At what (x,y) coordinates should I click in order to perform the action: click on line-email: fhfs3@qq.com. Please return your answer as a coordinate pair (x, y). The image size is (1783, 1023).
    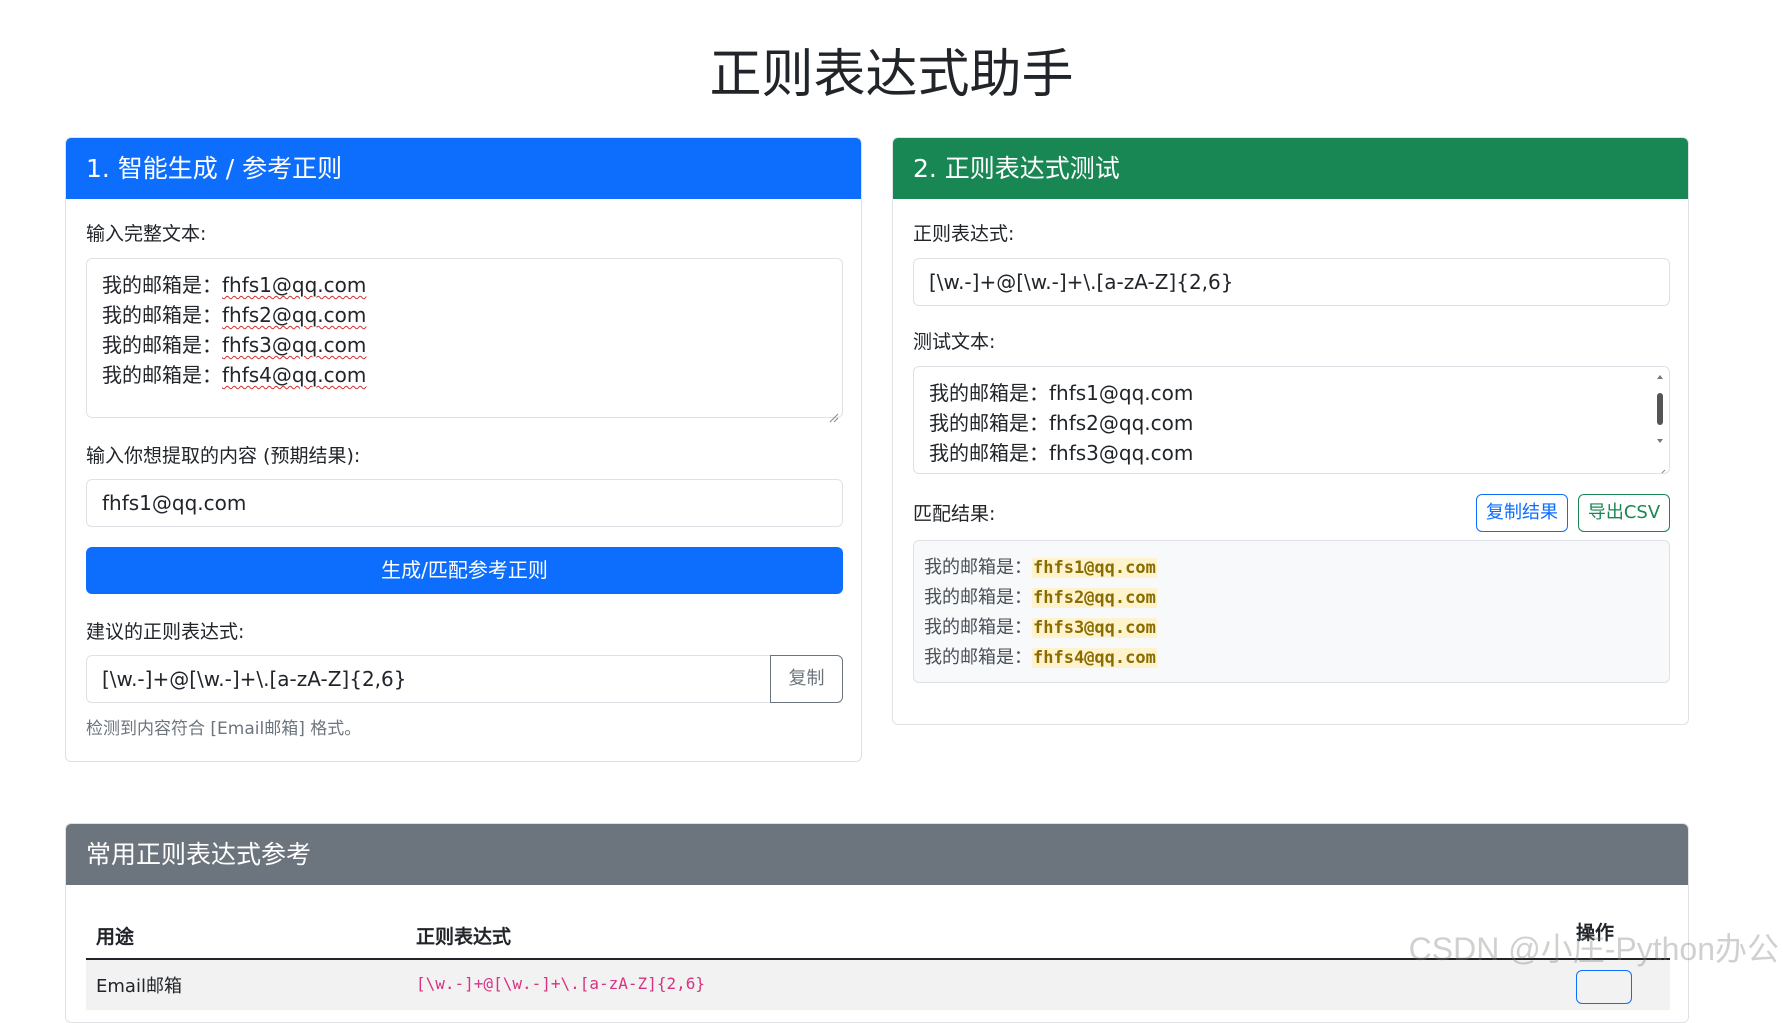
    Looking at the image, I should click on (294, 345).